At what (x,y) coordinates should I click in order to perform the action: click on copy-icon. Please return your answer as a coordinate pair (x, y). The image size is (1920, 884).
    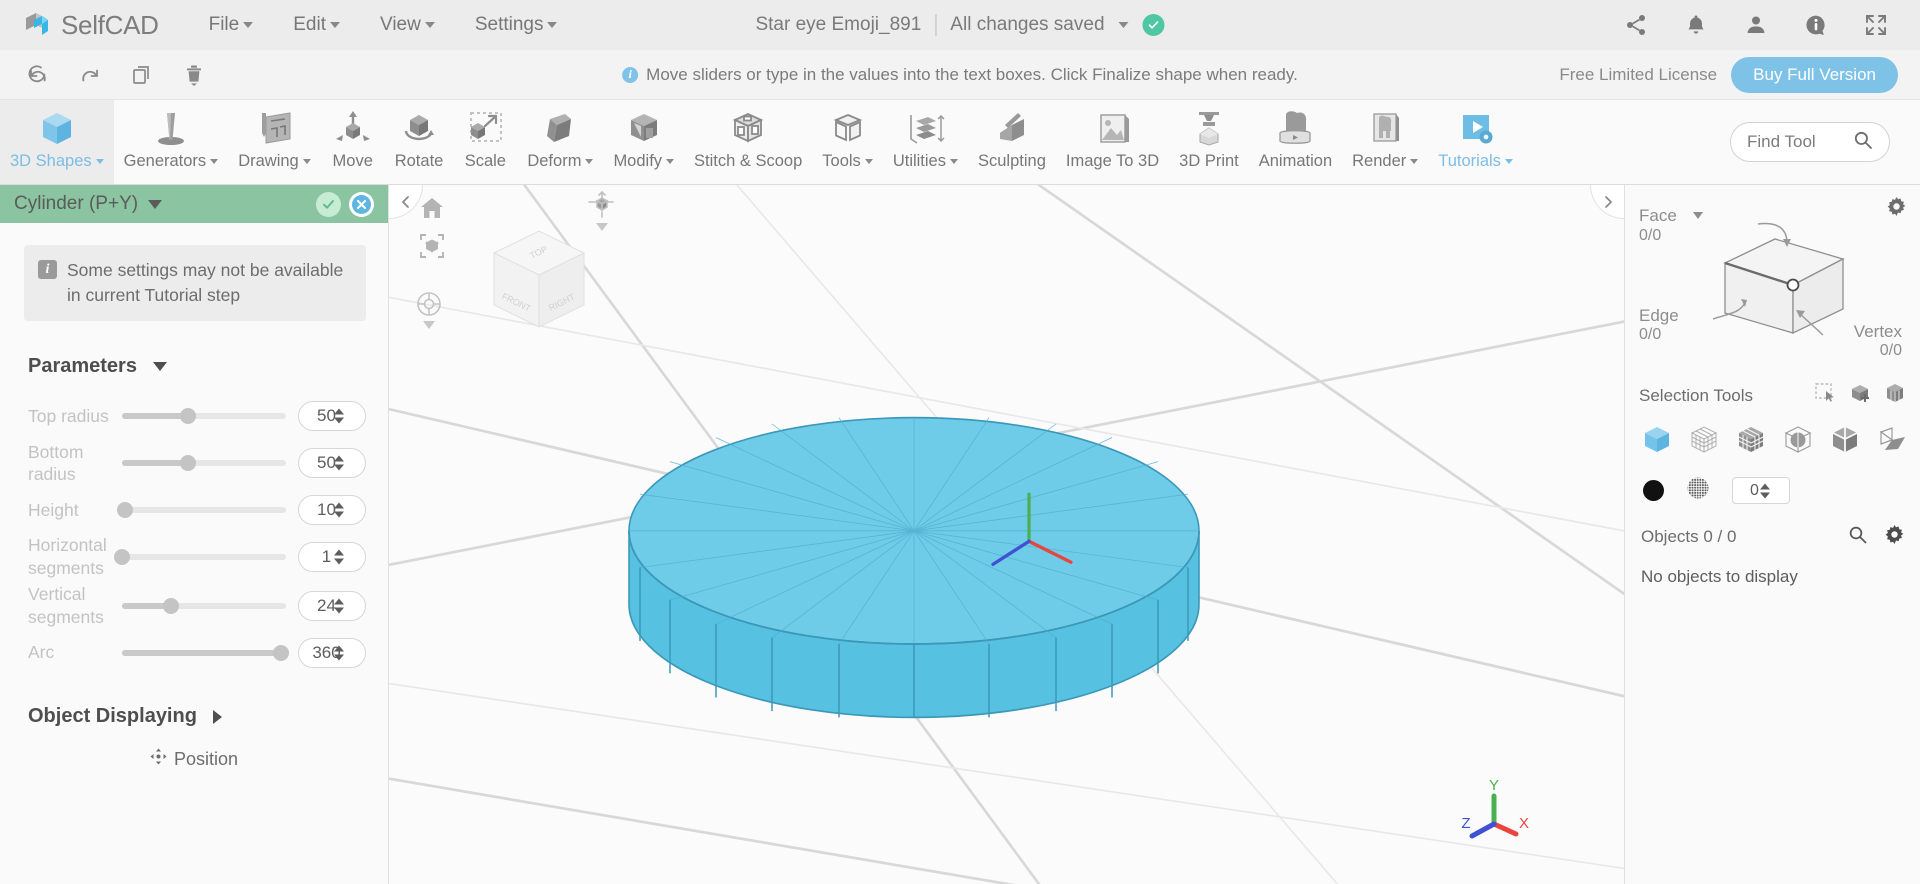
    Looking at the image, I should click on (142, 75).